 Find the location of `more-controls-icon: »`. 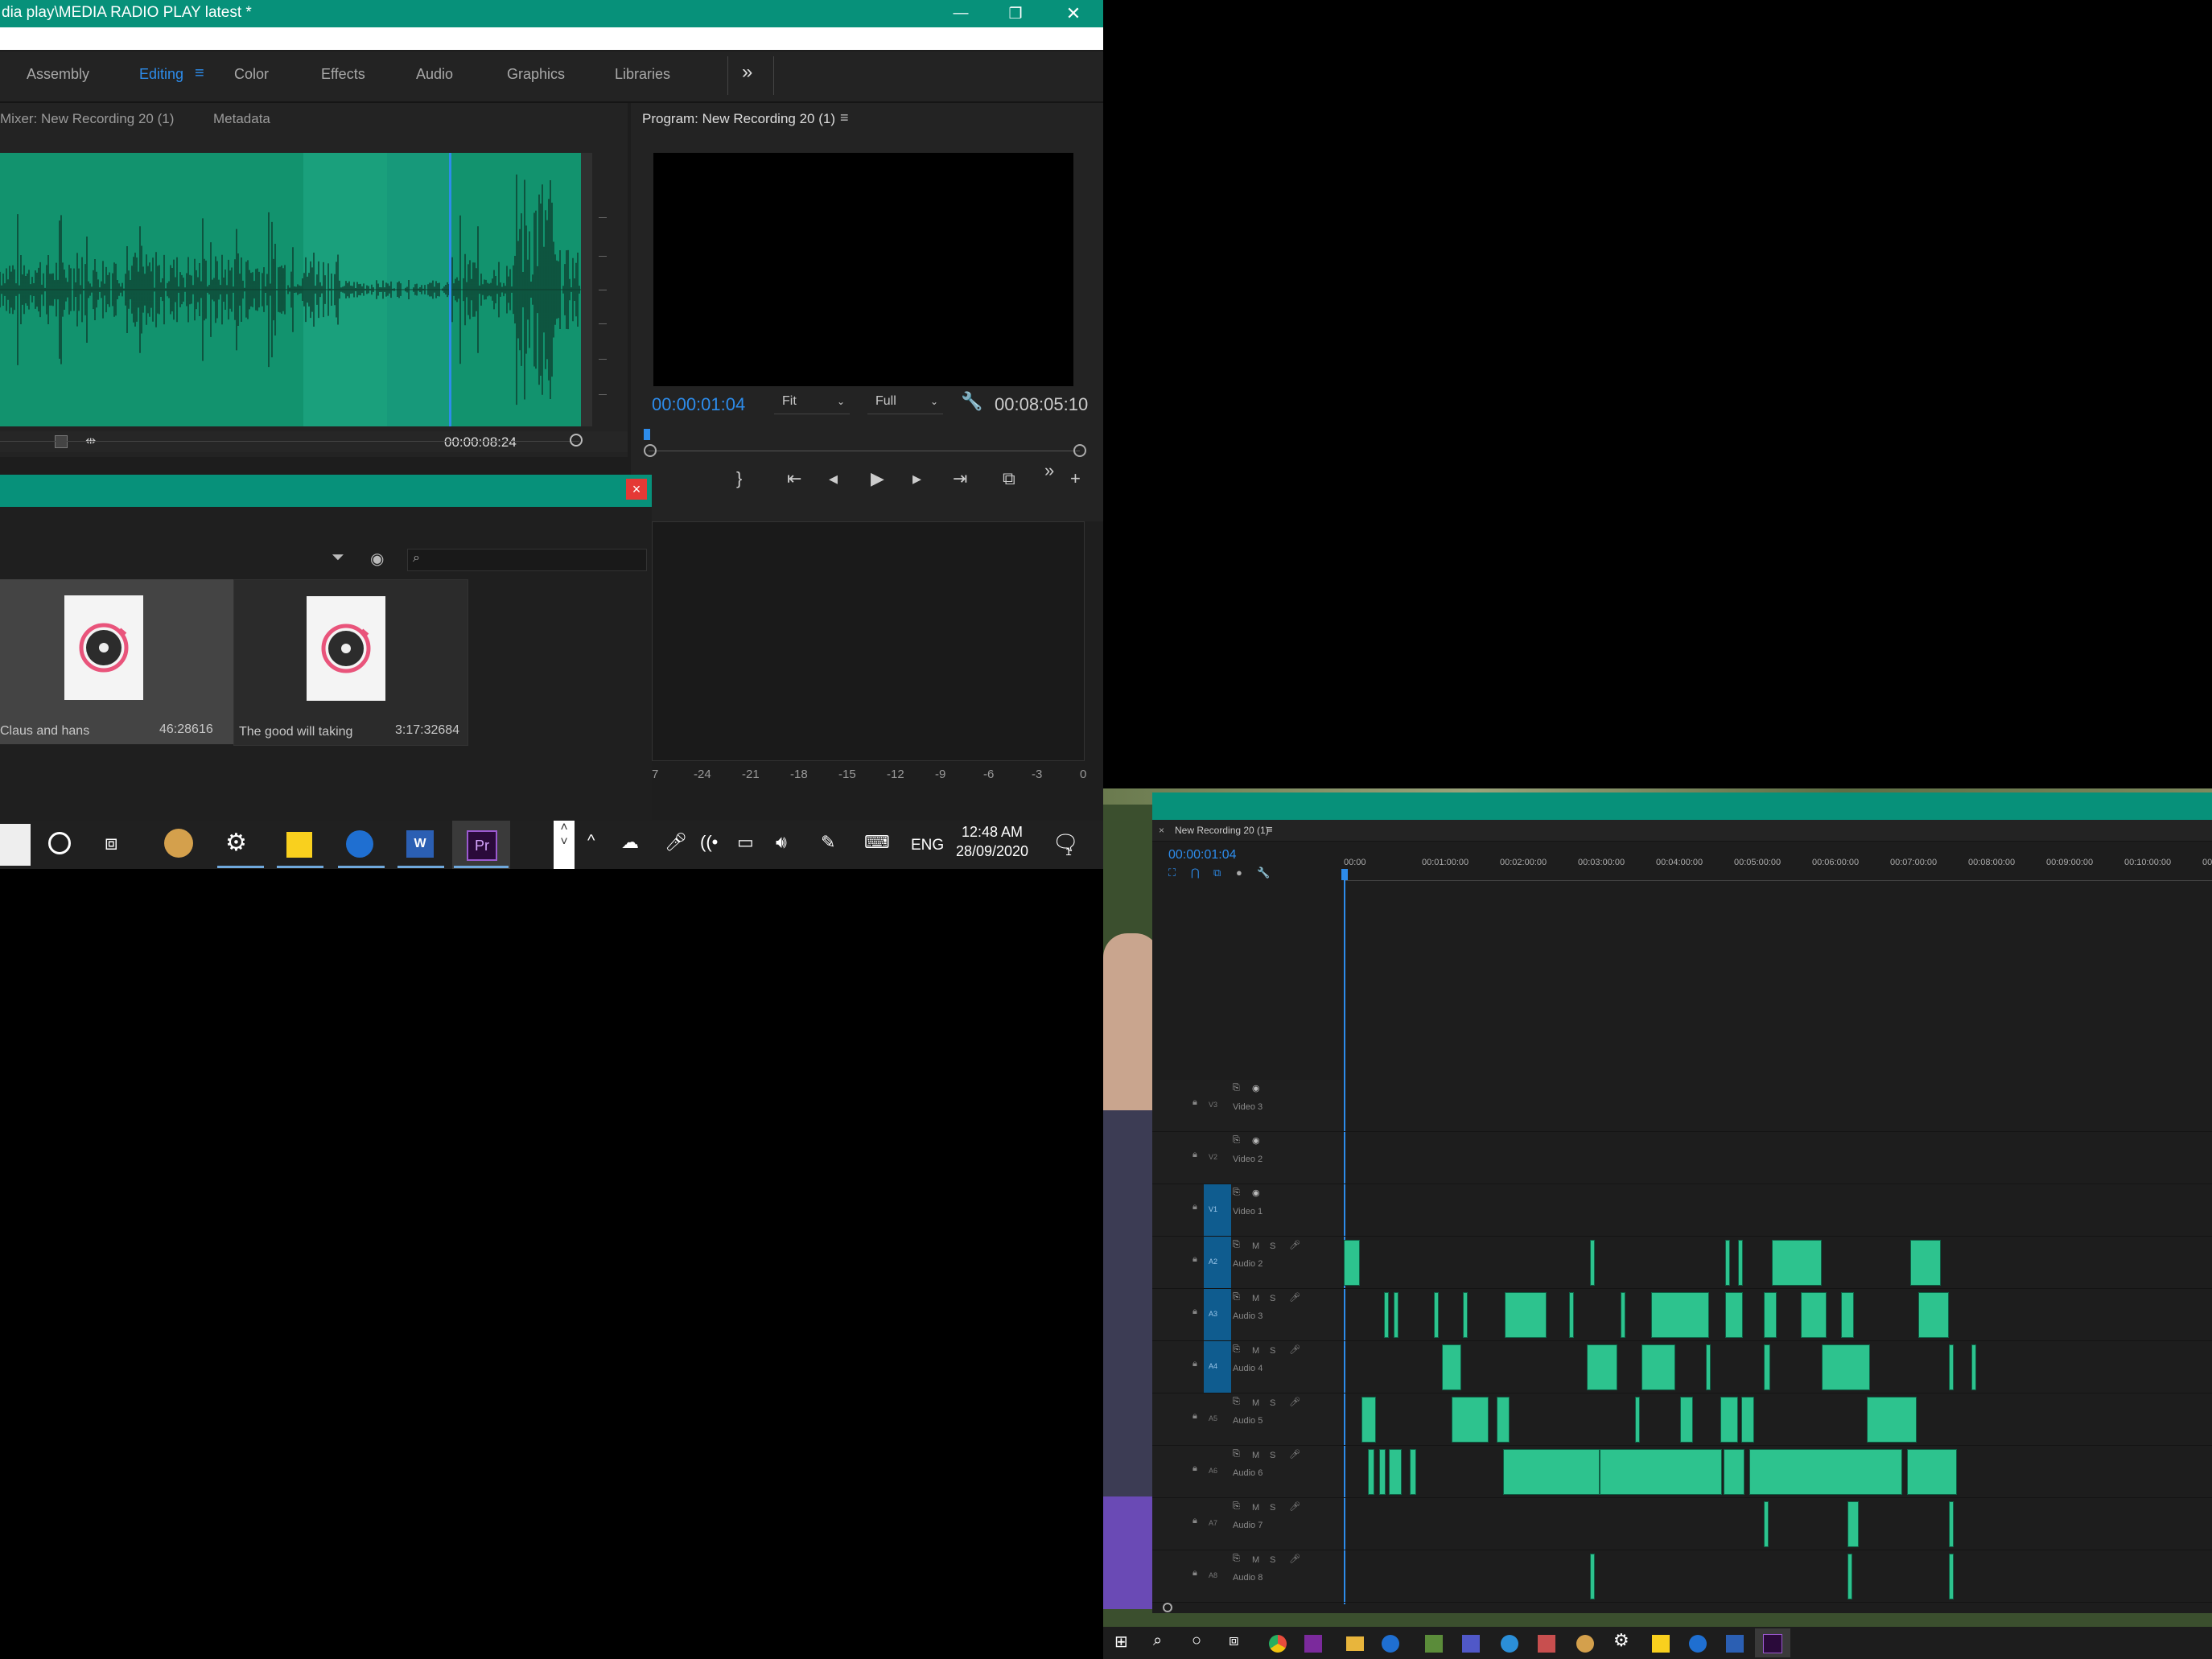

more-controls-icon: » is located at coordinates (1049, 470).